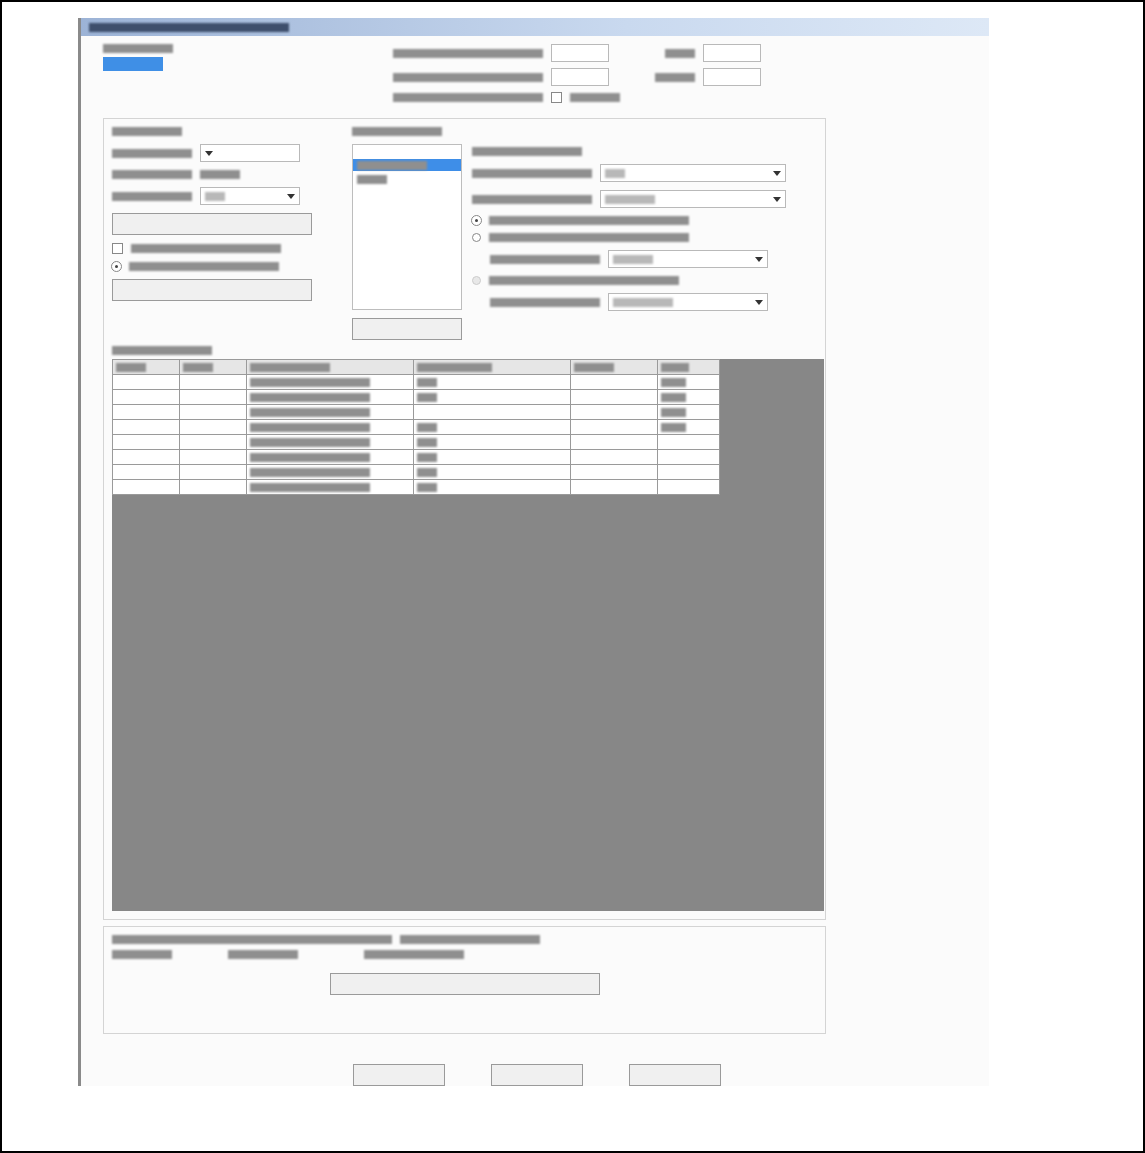 The image size is (1145, 1153). I want to click on radio-button, so click(476, 237).